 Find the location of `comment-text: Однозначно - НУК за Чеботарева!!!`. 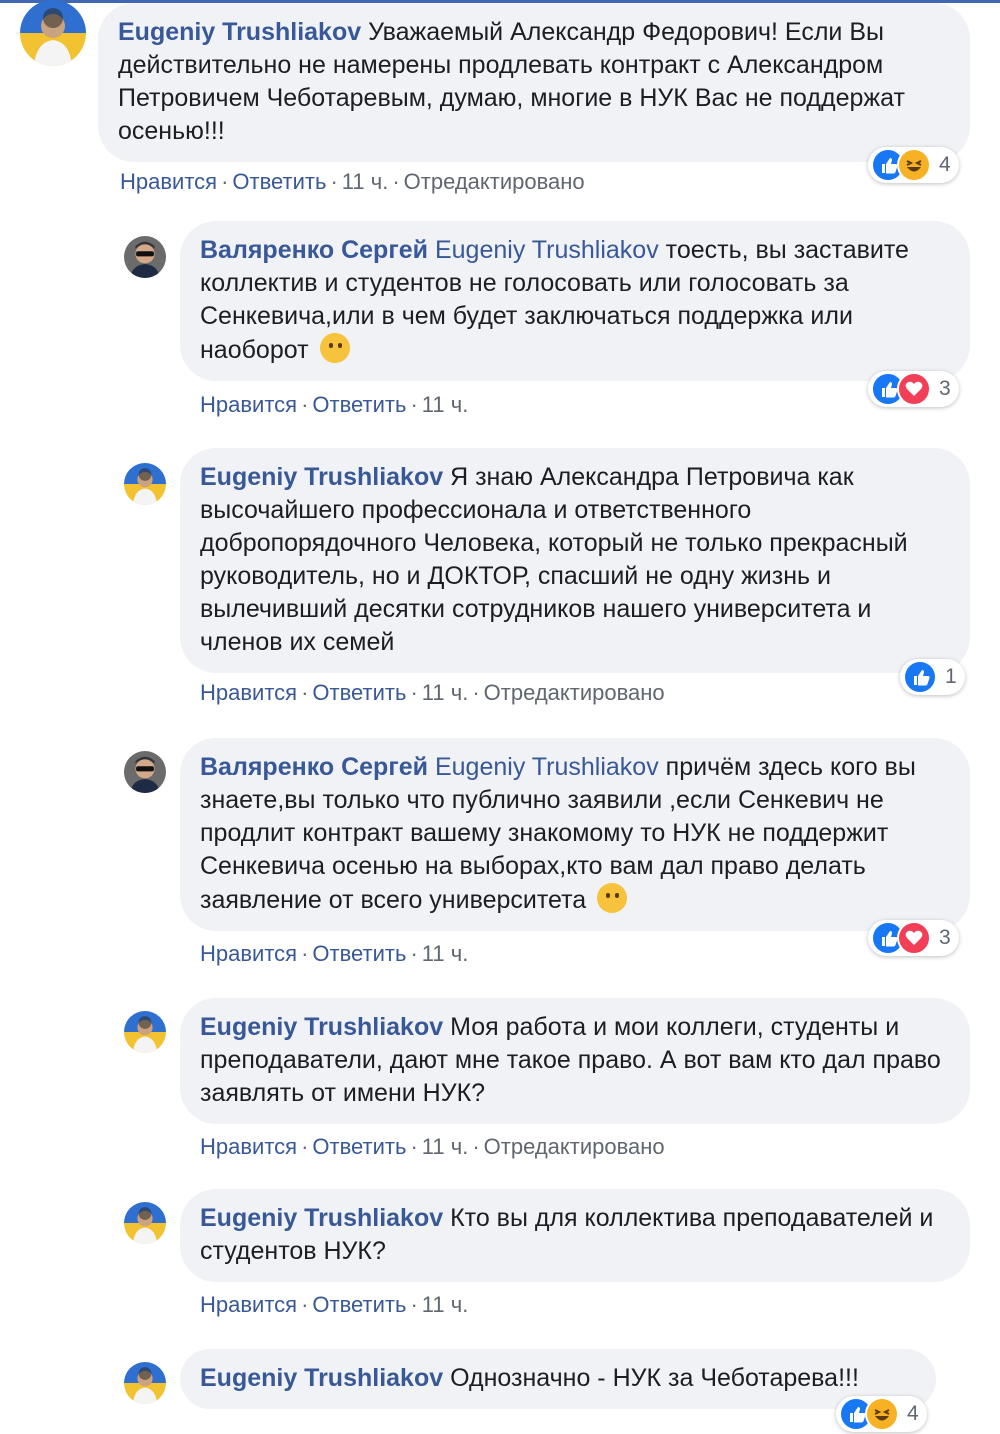

comment-text: Однозначно - НУК за Чеботарева!!! is located at coordinates (654, 1378).